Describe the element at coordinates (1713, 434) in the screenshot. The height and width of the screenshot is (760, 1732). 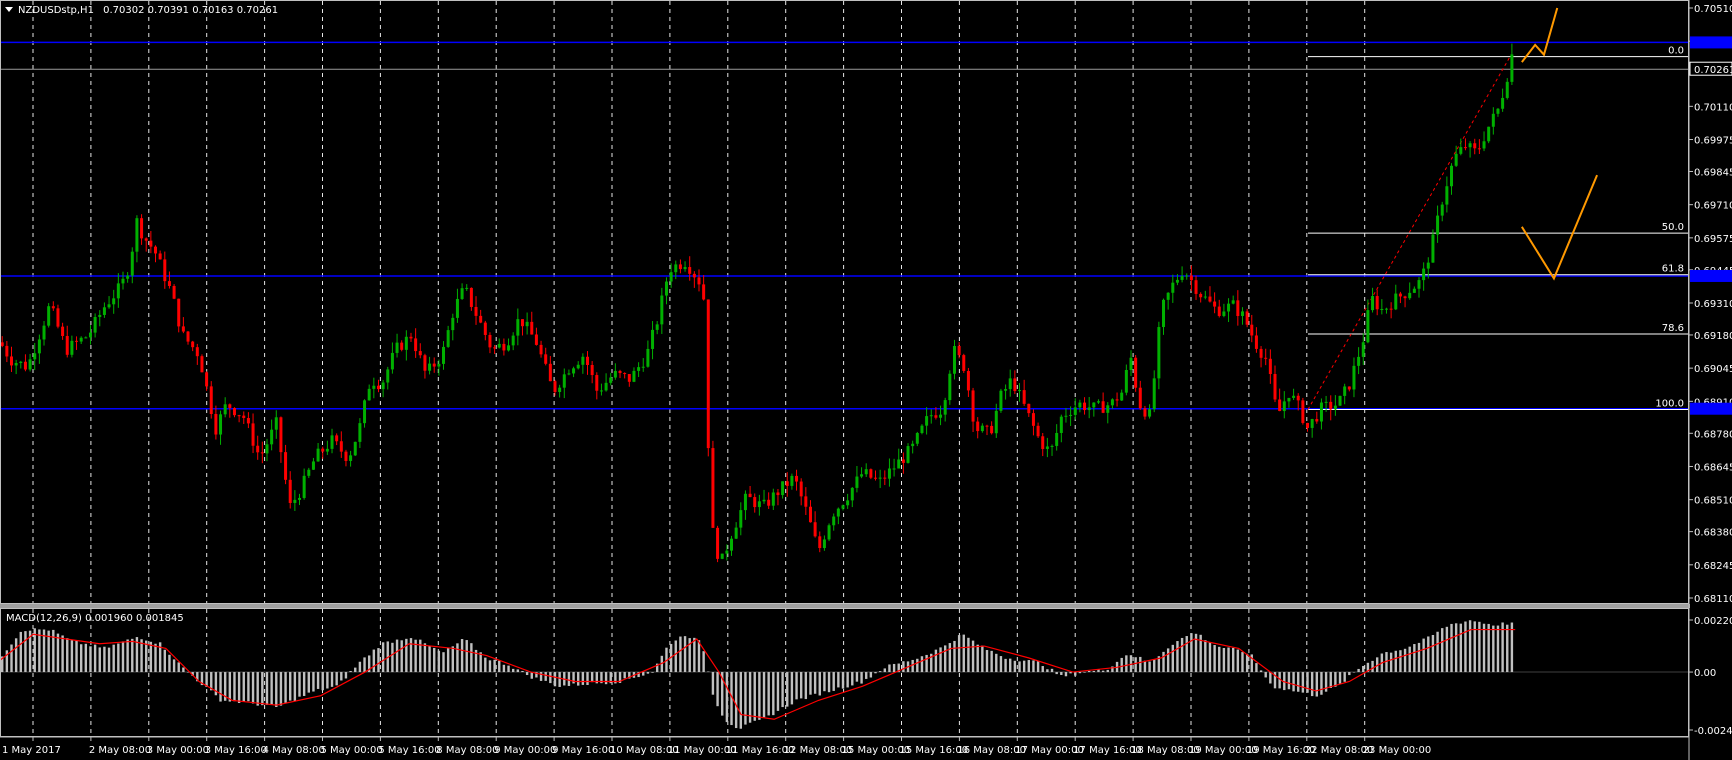
I see `price-label: 0.68780` at that location.